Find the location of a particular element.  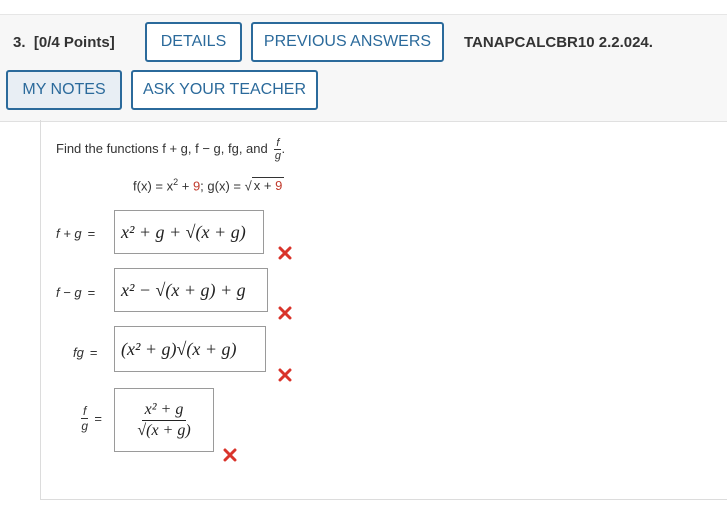

answer-label-difference: f − g = is located at coordinates (76, 292).